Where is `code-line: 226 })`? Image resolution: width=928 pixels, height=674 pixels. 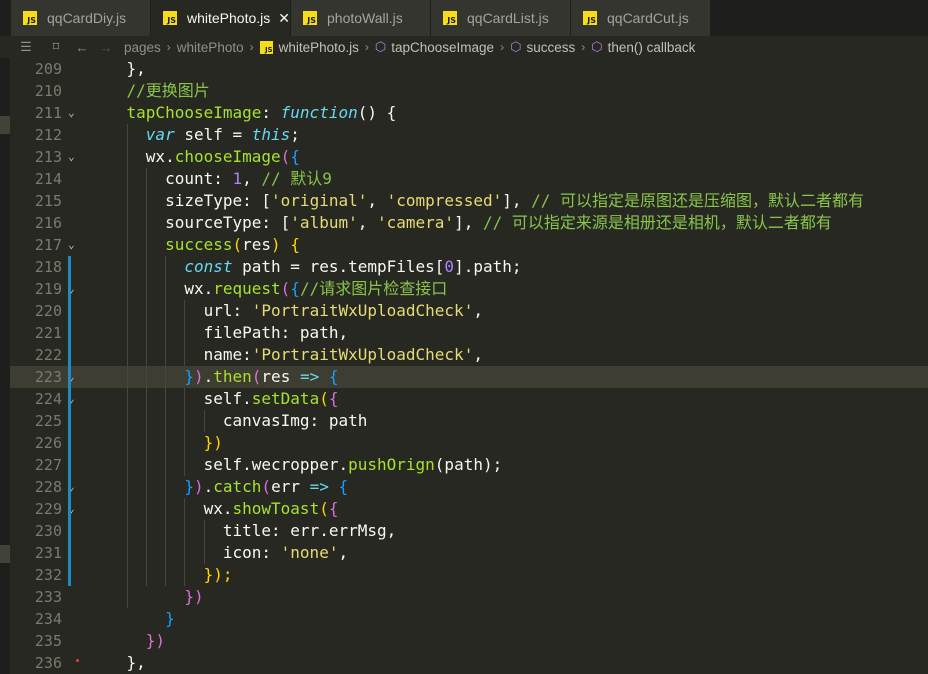
code-line: 226 }) is located at coordinates (469, 443).